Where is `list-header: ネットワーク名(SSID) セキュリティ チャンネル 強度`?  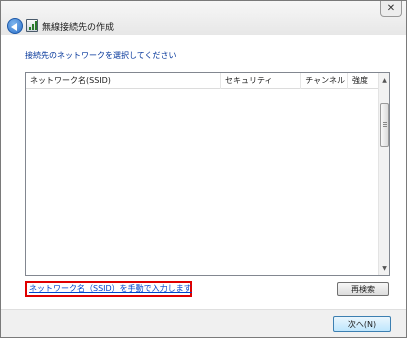 list-header: ネットワーク名(SSID) セキュリティ チャンネル 強度 is located at coordinates (203, 81).